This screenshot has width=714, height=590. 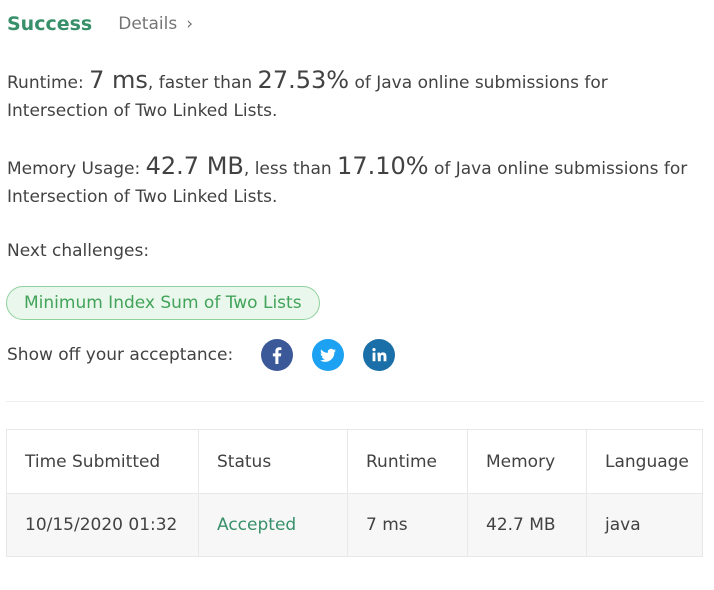 I want to click on linkedin-icon, so click(x=379, y=355).